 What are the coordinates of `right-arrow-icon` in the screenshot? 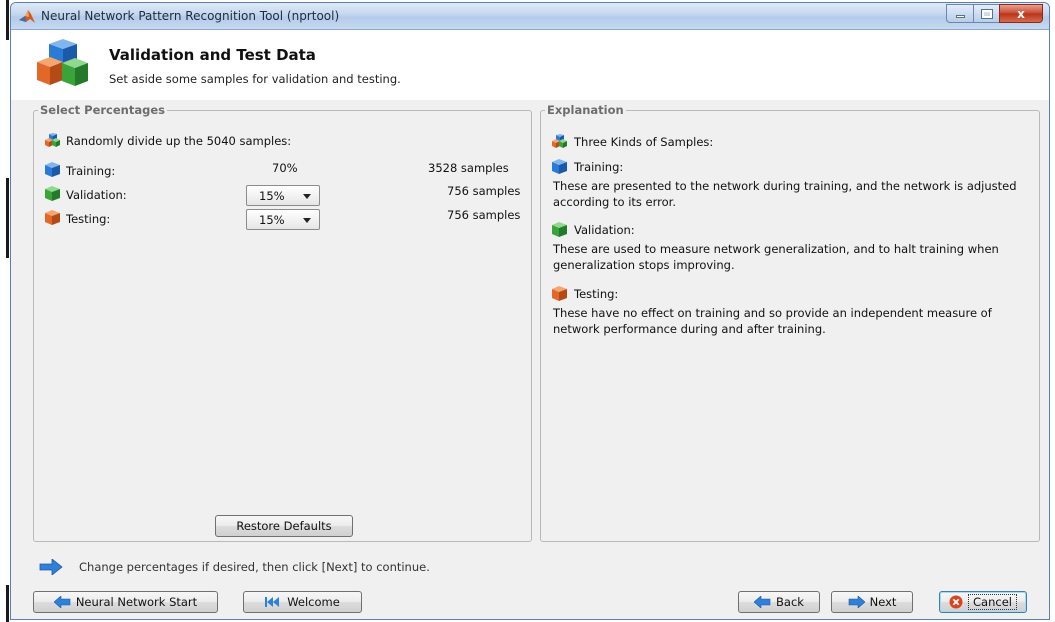 It's located at (51, 567).